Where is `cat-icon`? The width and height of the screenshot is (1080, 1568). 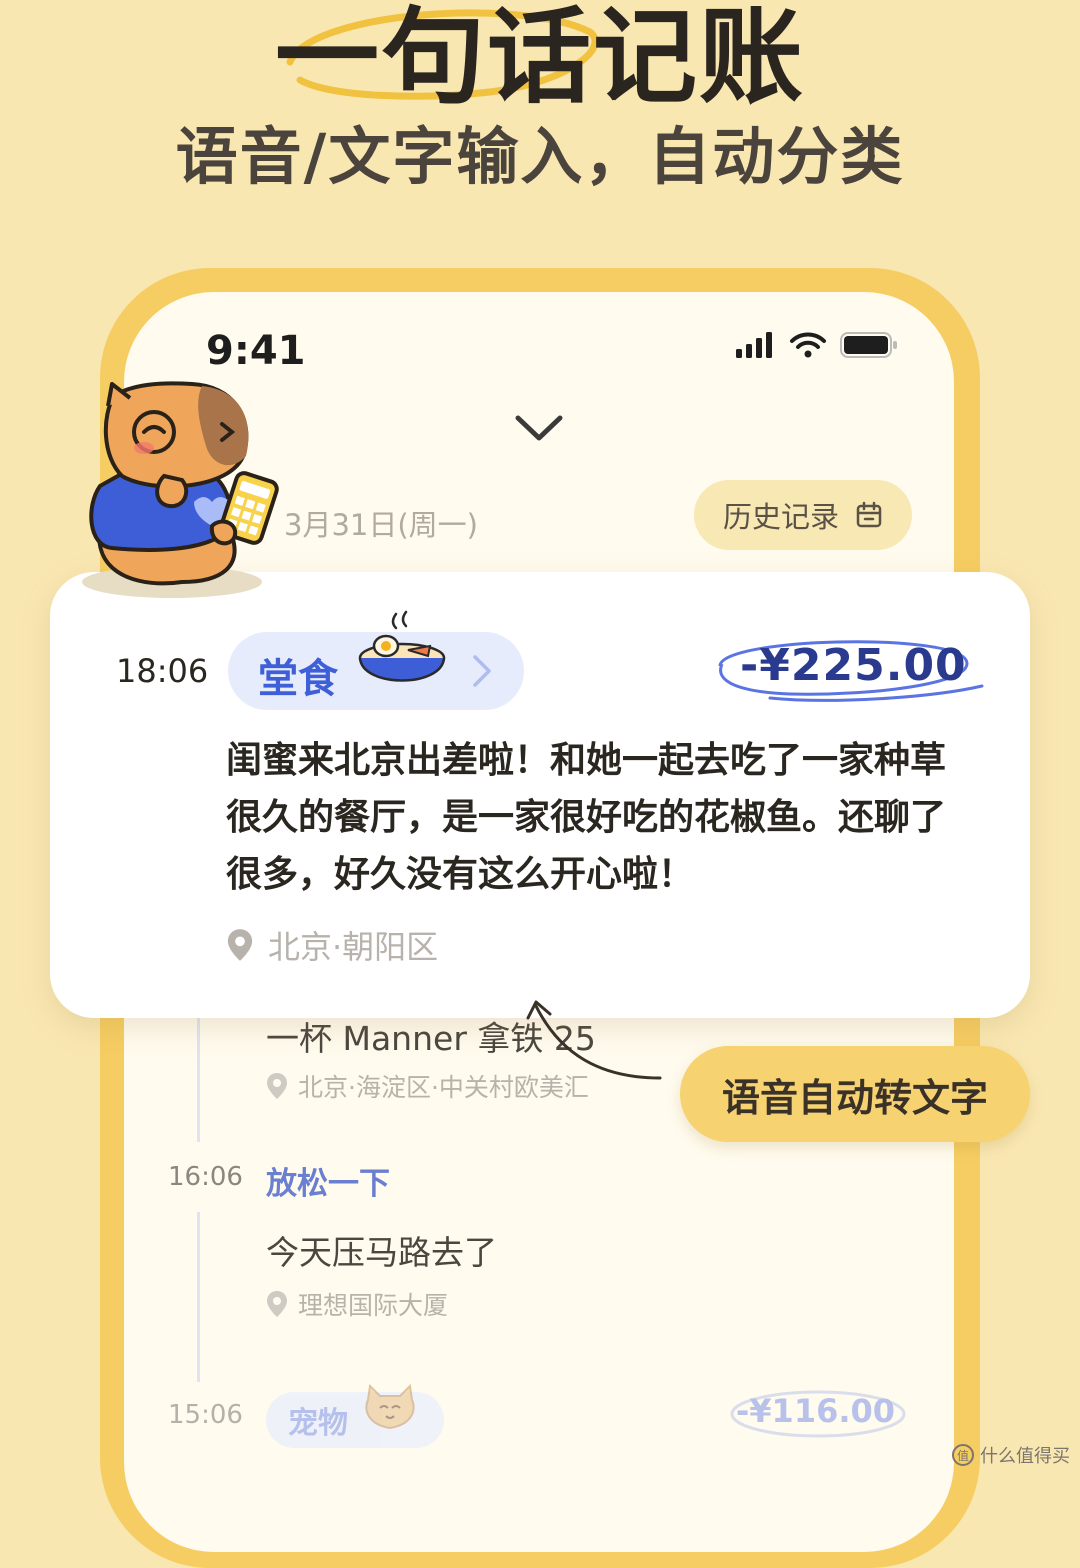 cat-icon is located at coordinates (390, 1407).